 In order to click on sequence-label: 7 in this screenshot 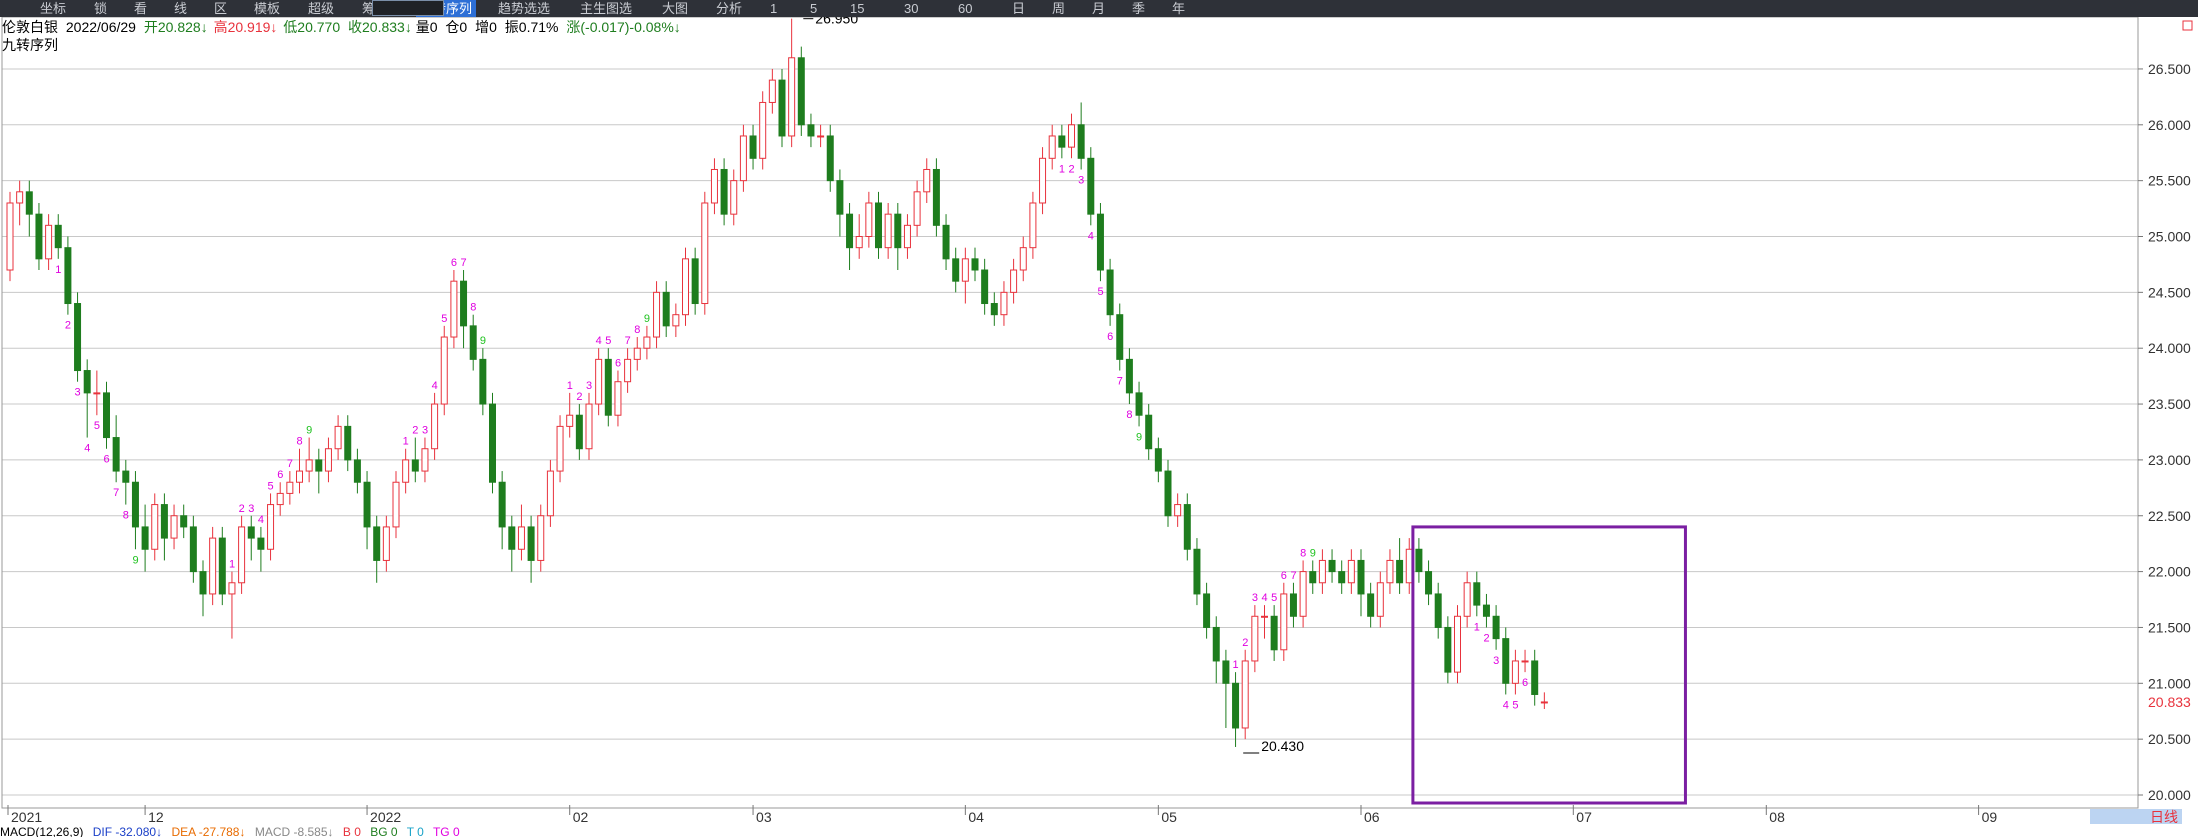, I will do `click(628, 341)`.